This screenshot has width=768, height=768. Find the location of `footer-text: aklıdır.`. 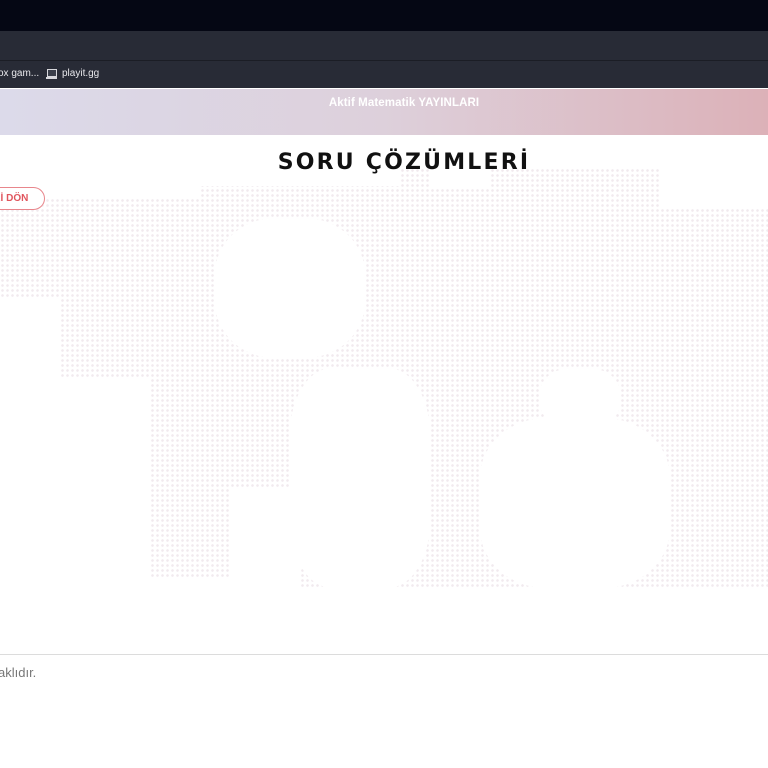

footer-text: aklıdır. is located at coordinates (18, 672).